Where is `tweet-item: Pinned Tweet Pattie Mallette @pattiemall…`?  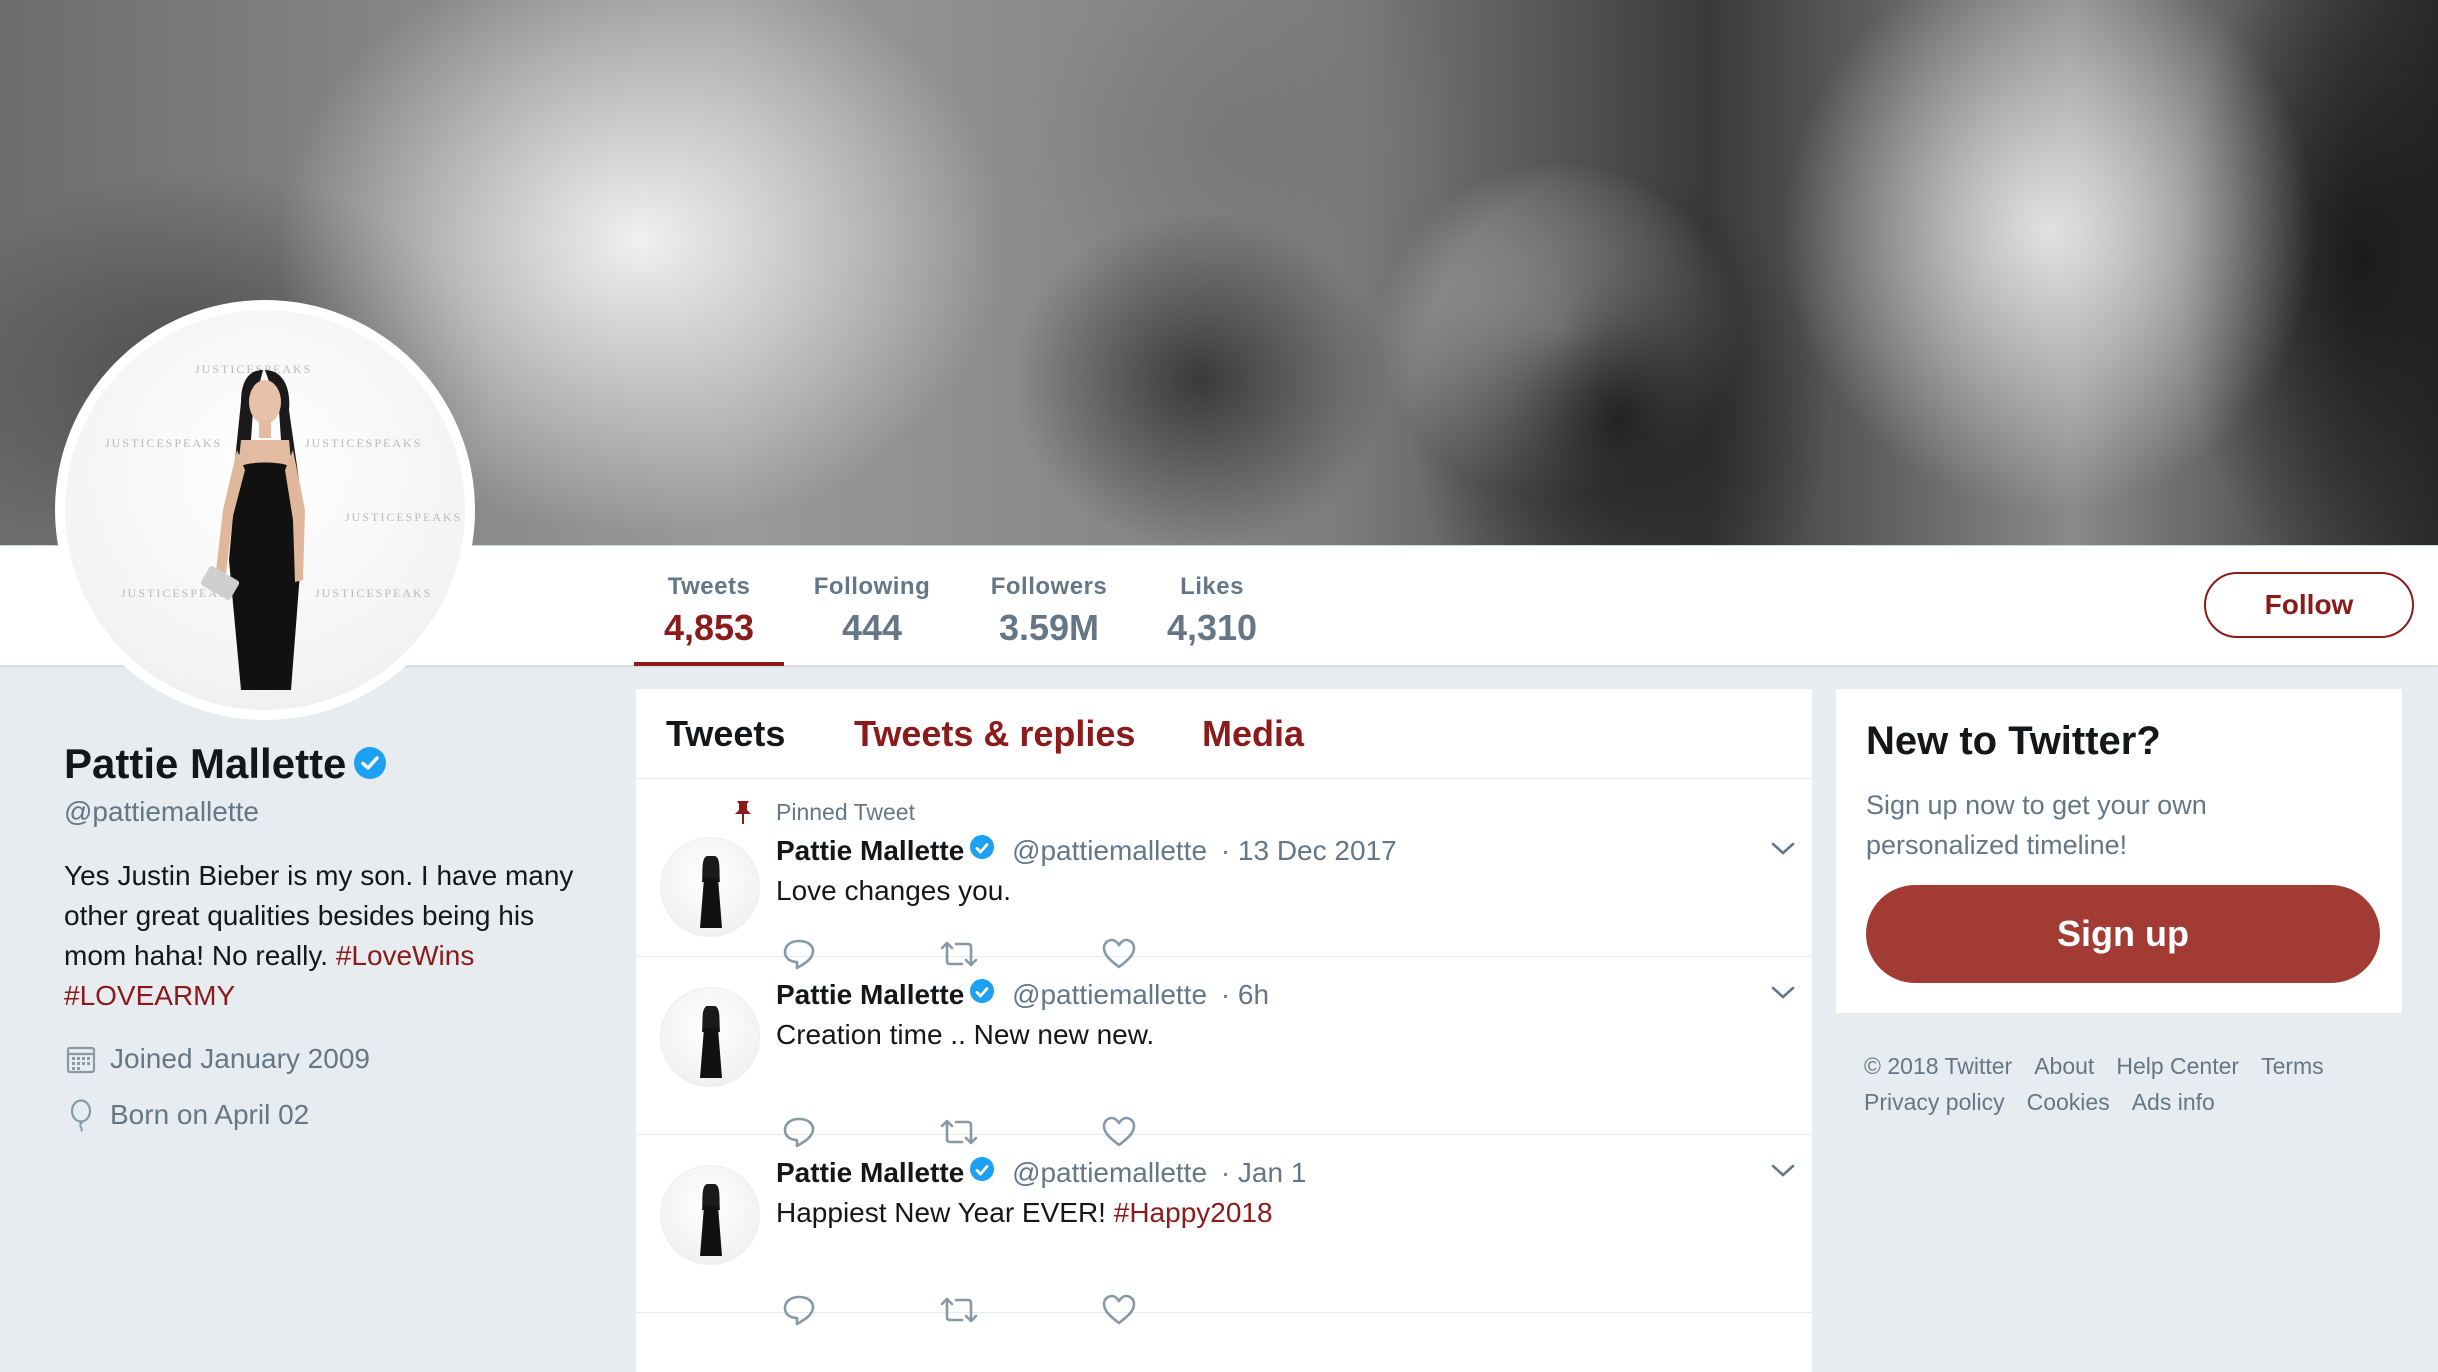 tweet-item: Pinned Tweet Pattie Mallette @pattiemall… is located at coordinates (1224, 868).